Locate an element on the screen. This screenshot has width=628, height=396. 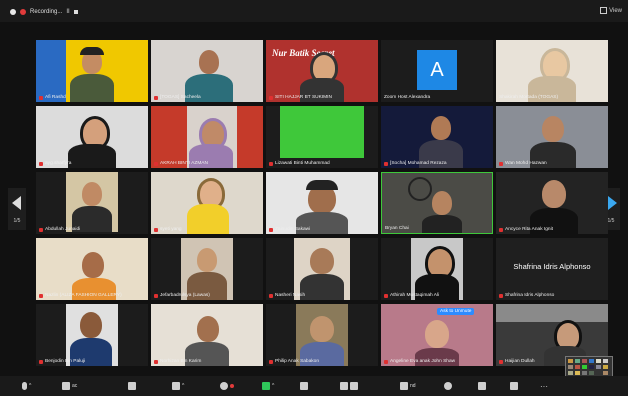
participant-name: Athirah Mustaqimah Ali is located at coordinates (411, 295).